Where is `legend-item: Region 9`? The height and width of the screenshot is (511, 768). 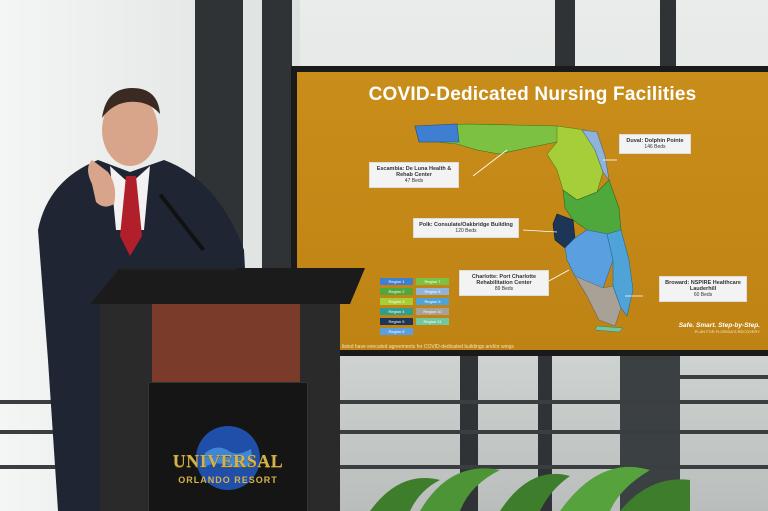 legend-item: Region 9 is located at coordinates (432, 301).